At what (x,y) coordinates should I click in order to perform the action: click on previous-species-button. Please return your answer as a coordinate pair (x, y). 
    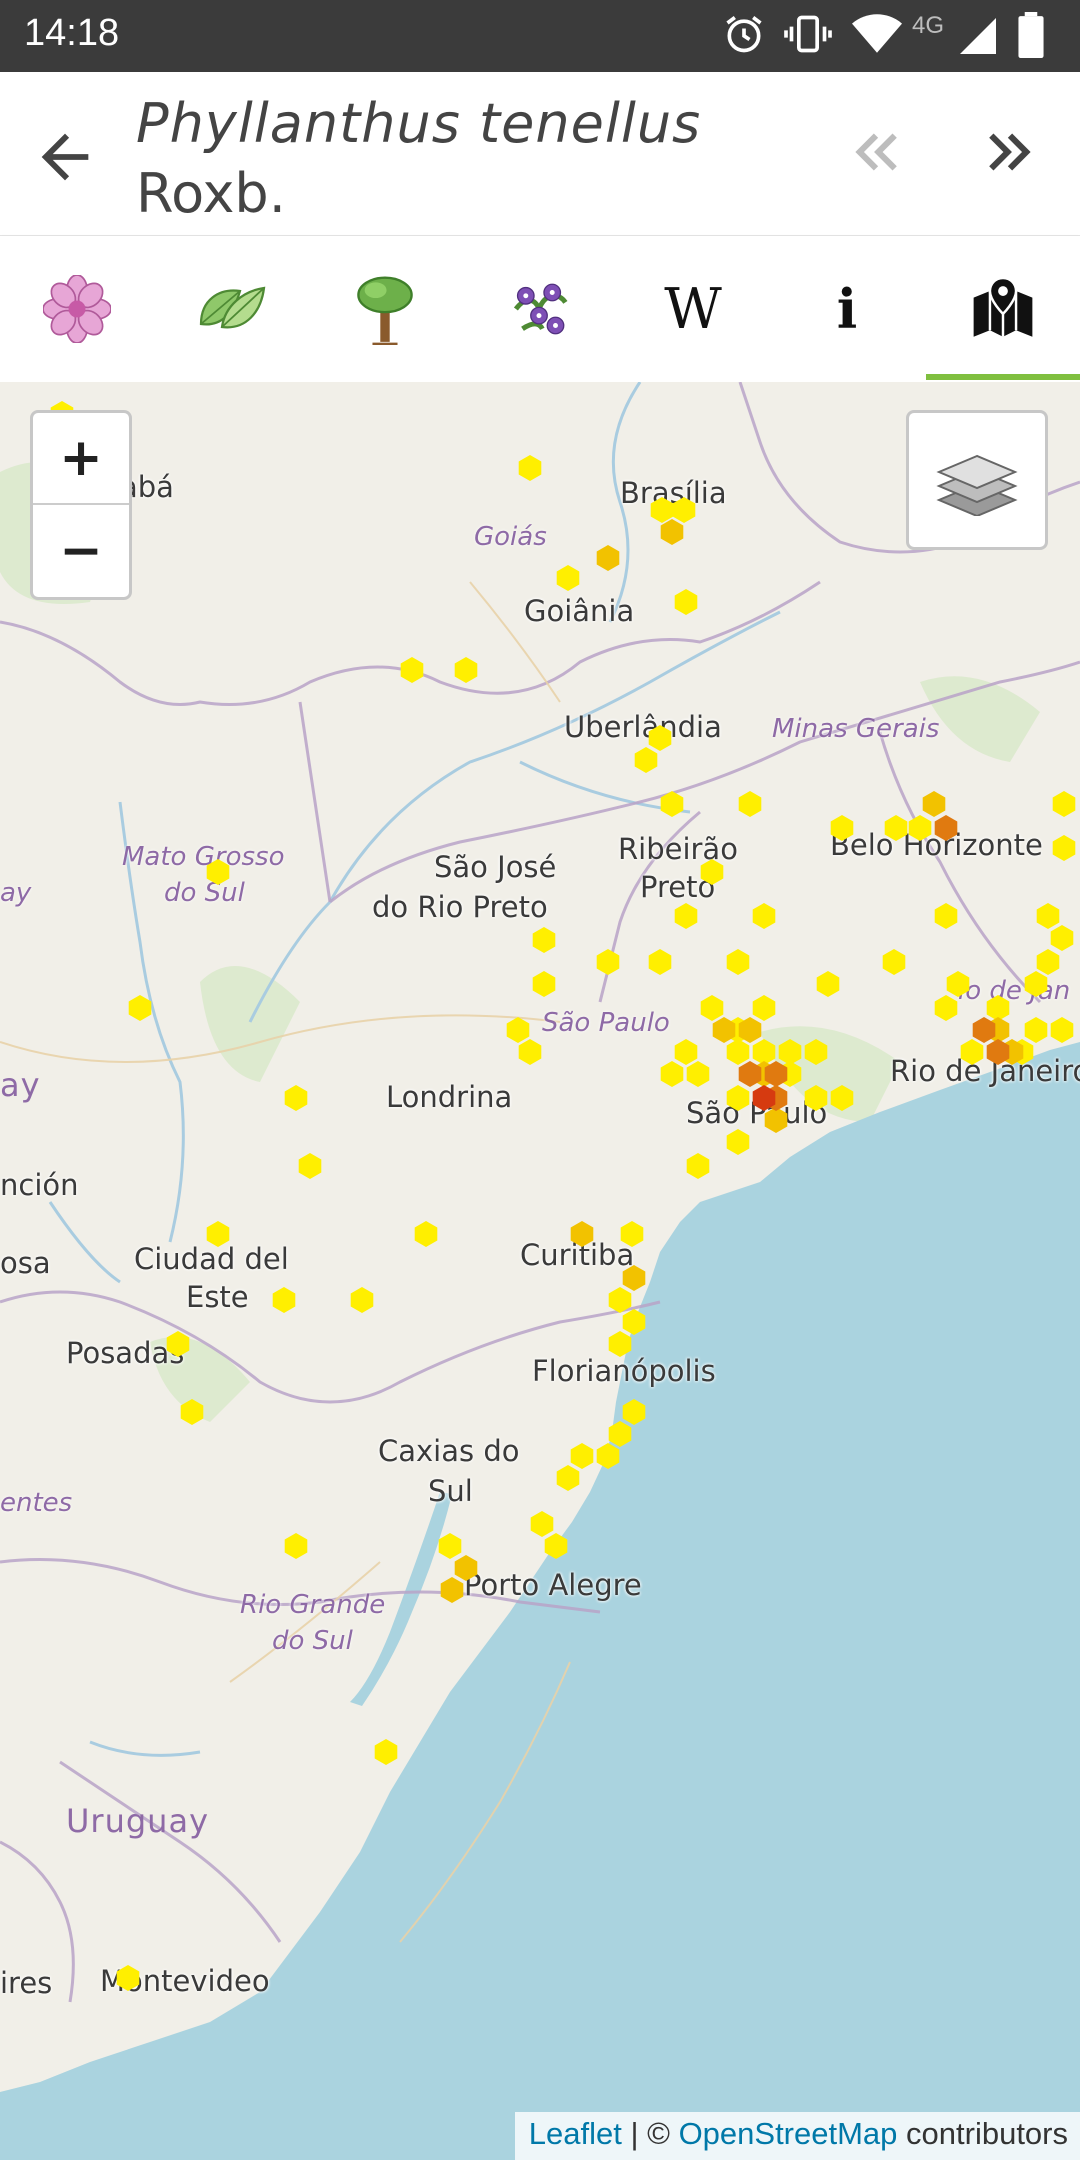
    Looking at the image, I should click on (876, 152).